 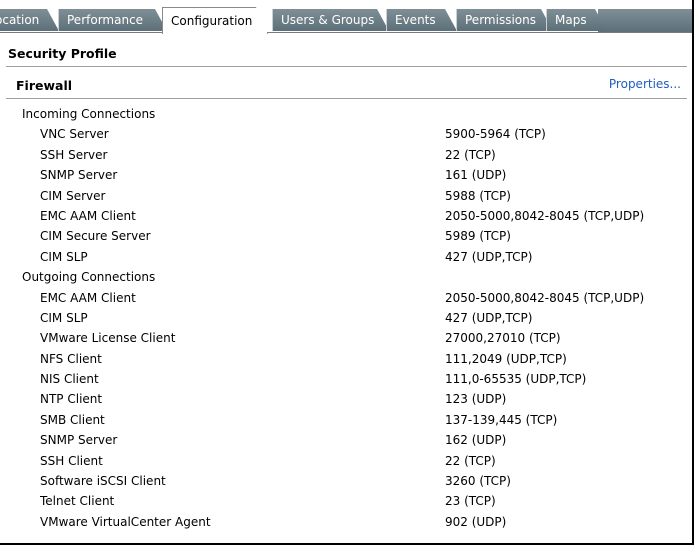 I want to click on service-ports: 3260 (TCP), so click(x=478, y=481).